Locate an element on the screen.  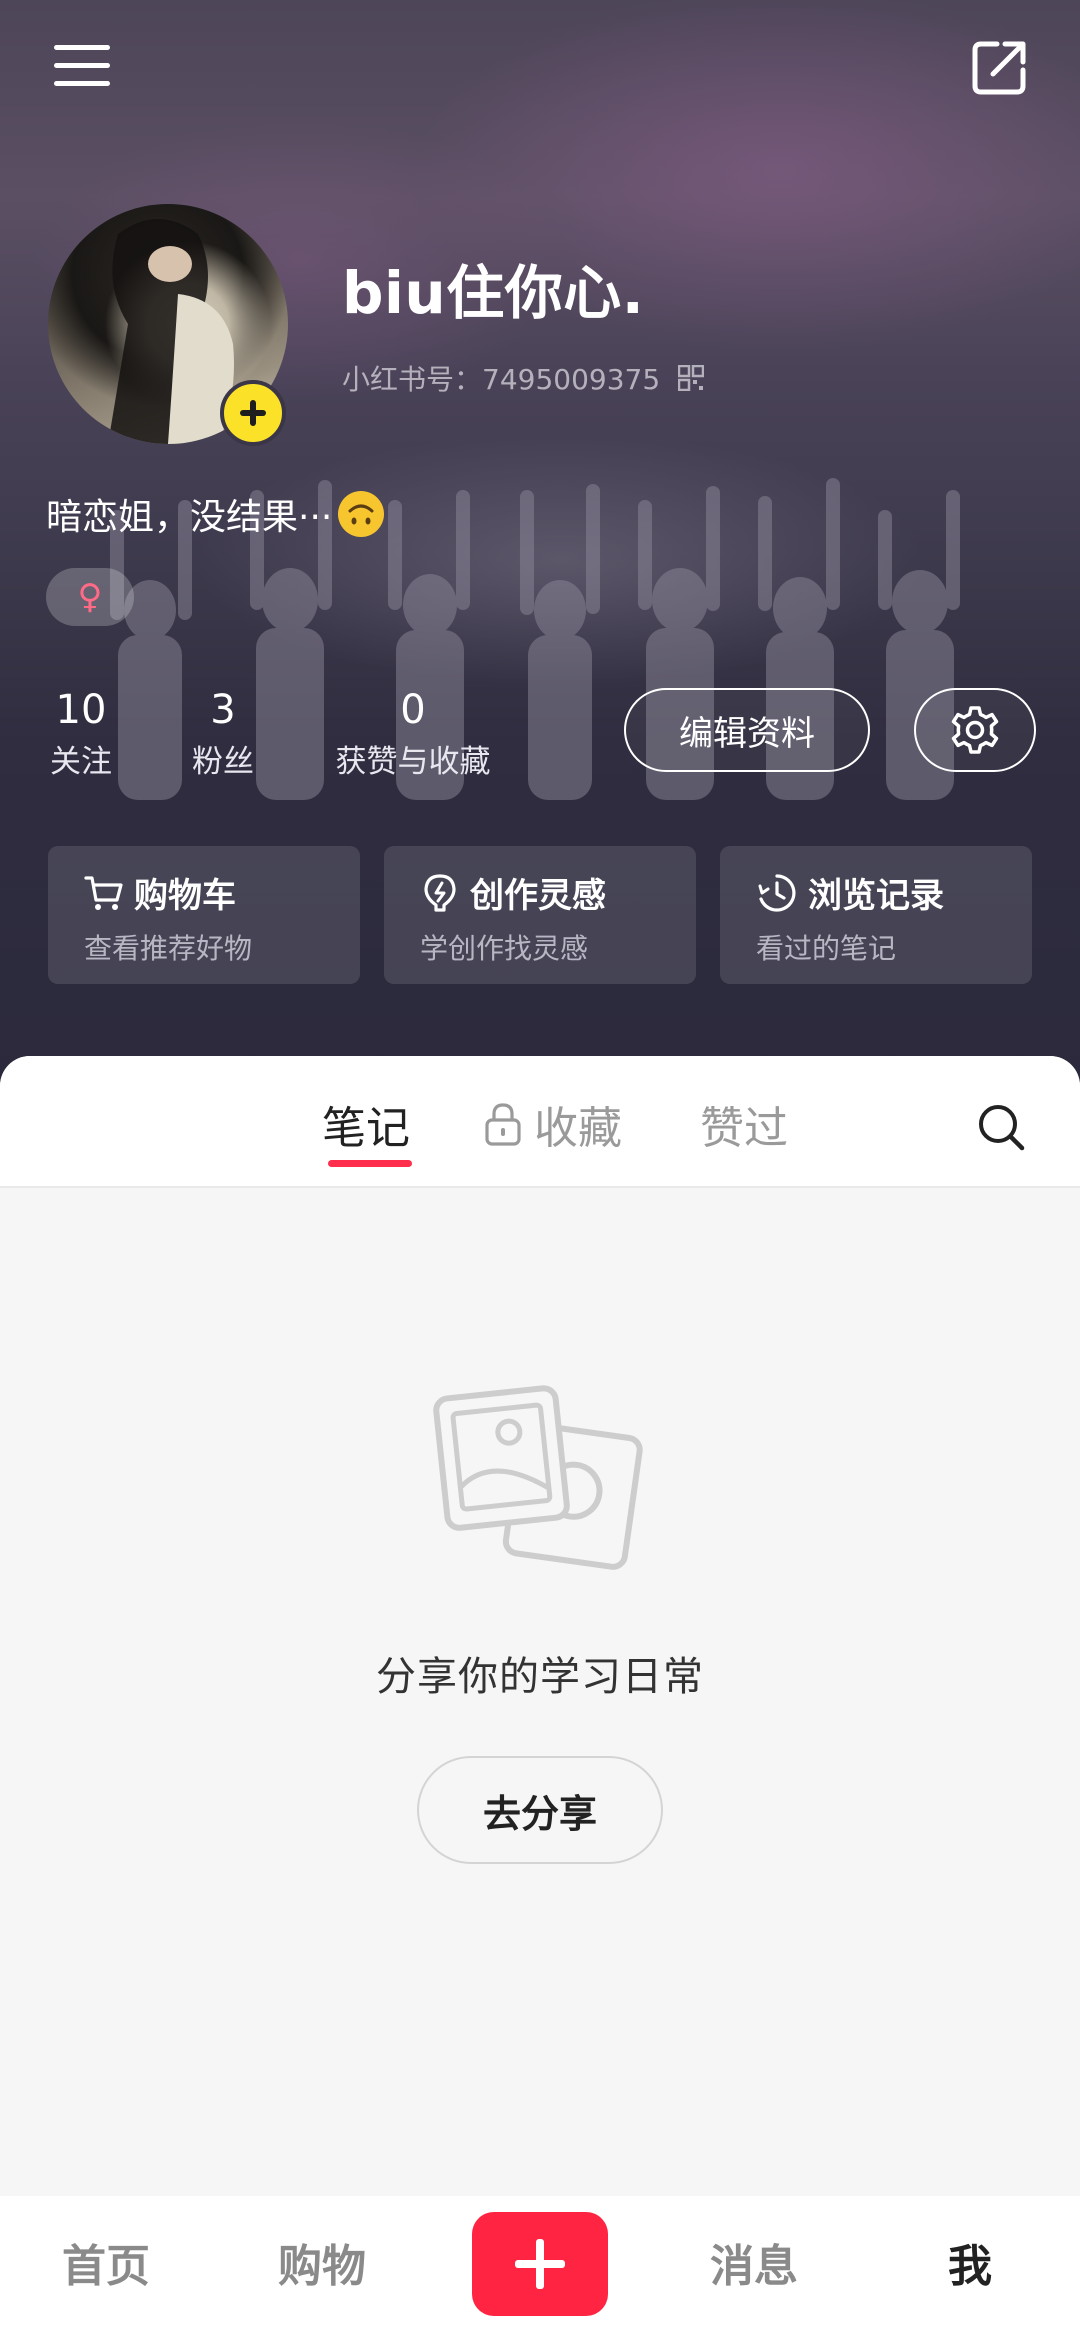
cart-icon is located at coordinates (103, 892).